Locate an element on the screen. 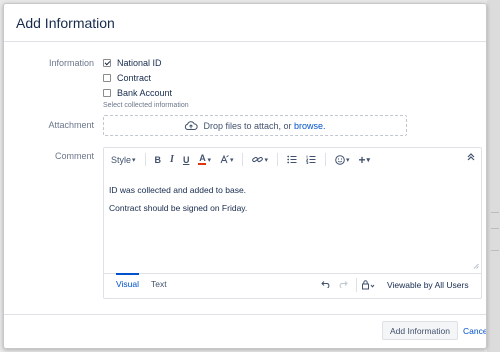  text-color-icon: A is located at coordinates (202, 159).